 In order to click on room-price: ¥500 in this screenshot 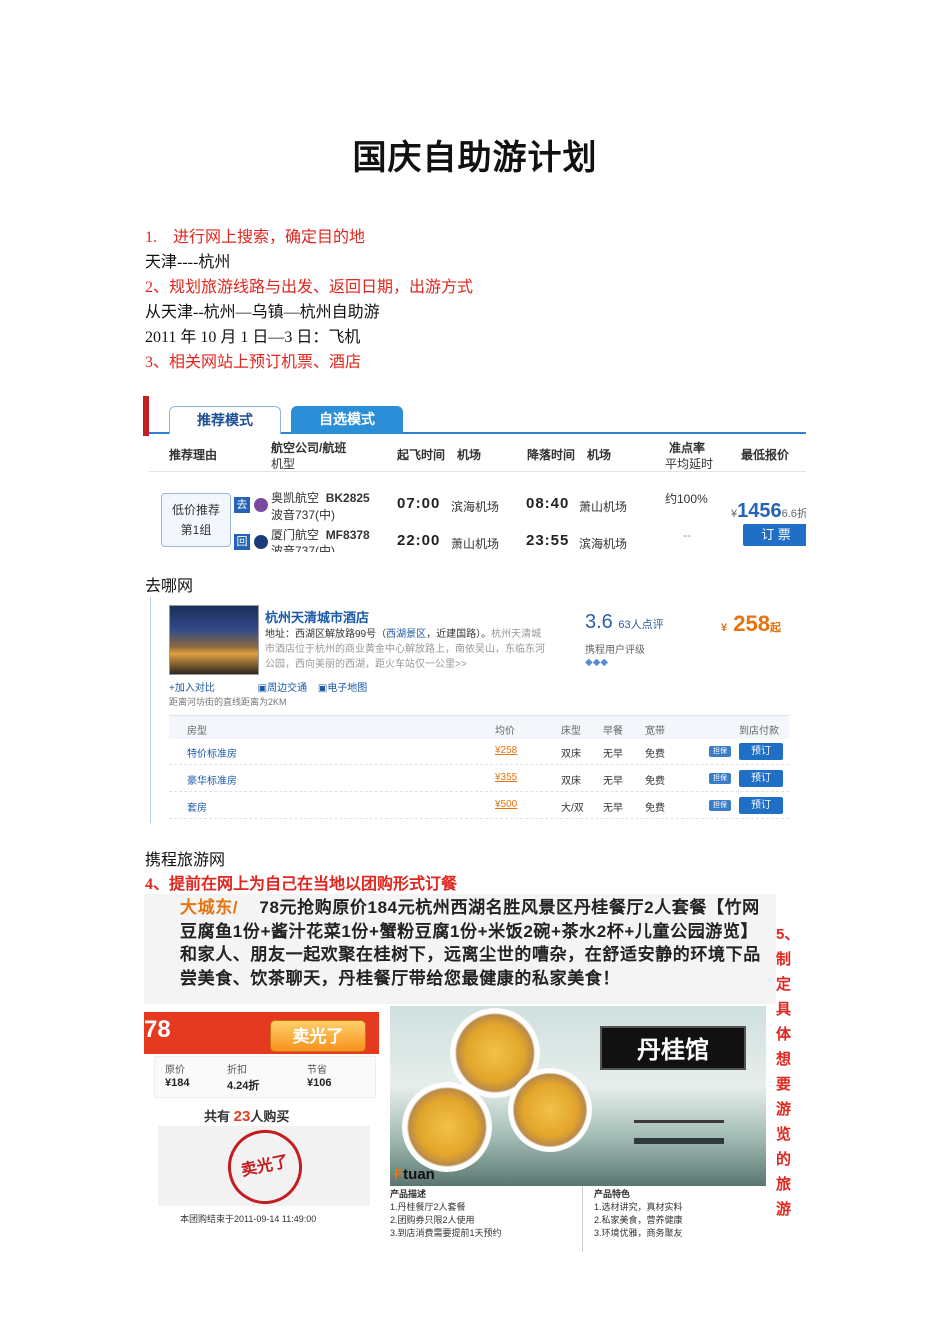, I will do `click(506, 804)`.